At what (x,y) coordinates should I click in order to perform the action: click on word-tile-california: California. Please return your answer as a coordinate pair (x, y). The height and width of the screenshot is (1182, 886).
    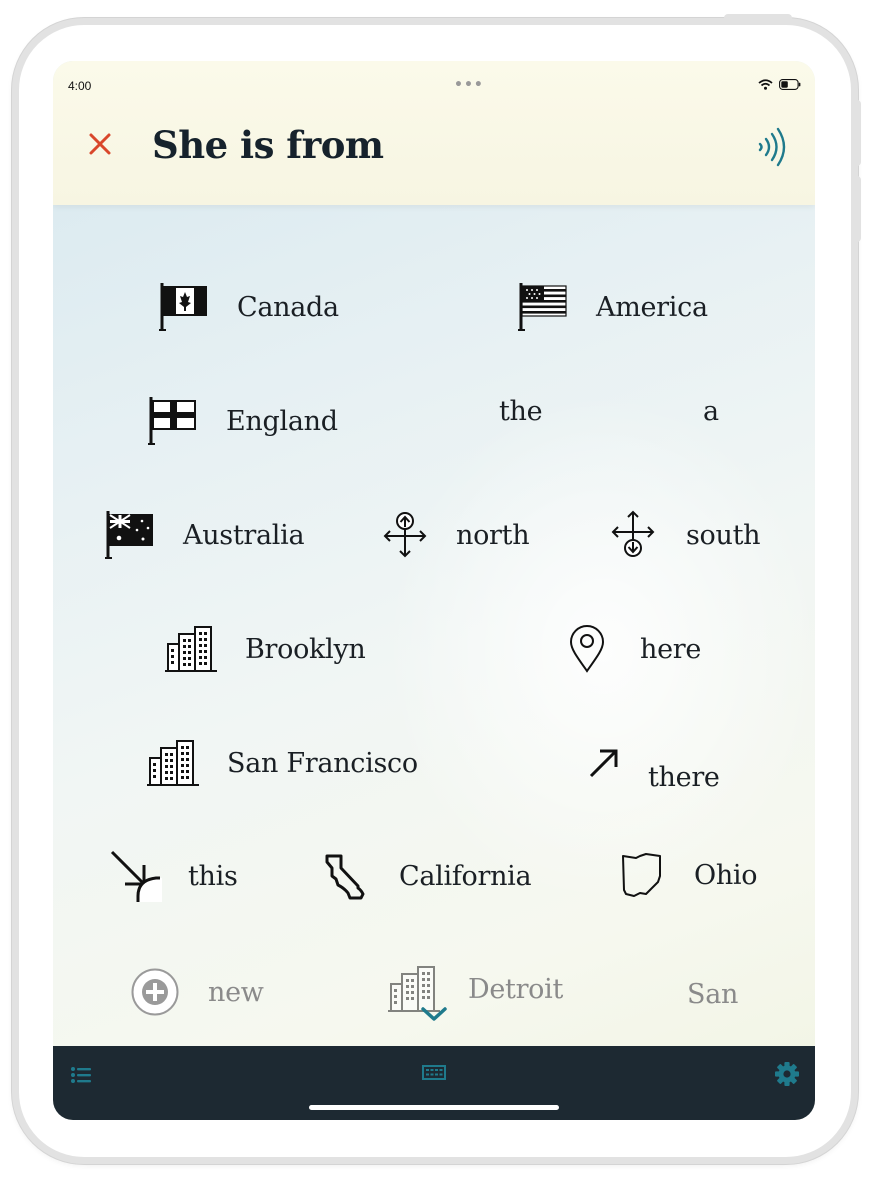
    Looking at the image, I should click on (428, 876).